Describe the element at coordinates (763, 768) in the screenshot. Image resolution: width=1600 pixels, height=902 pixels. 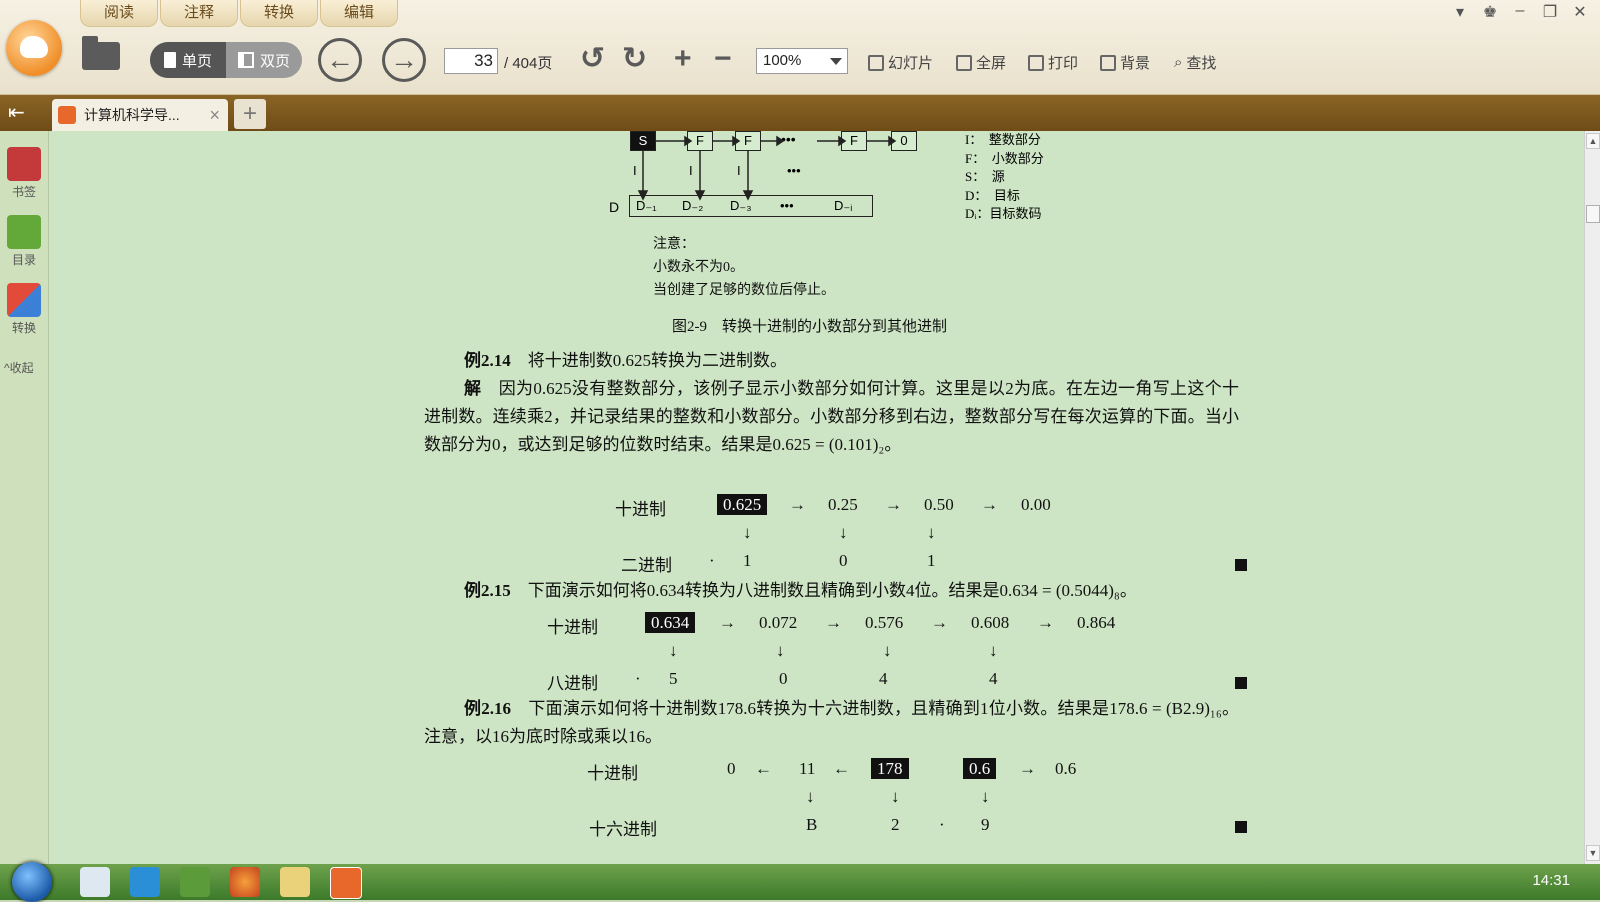
I see `calc-arrow: ←` at that location.